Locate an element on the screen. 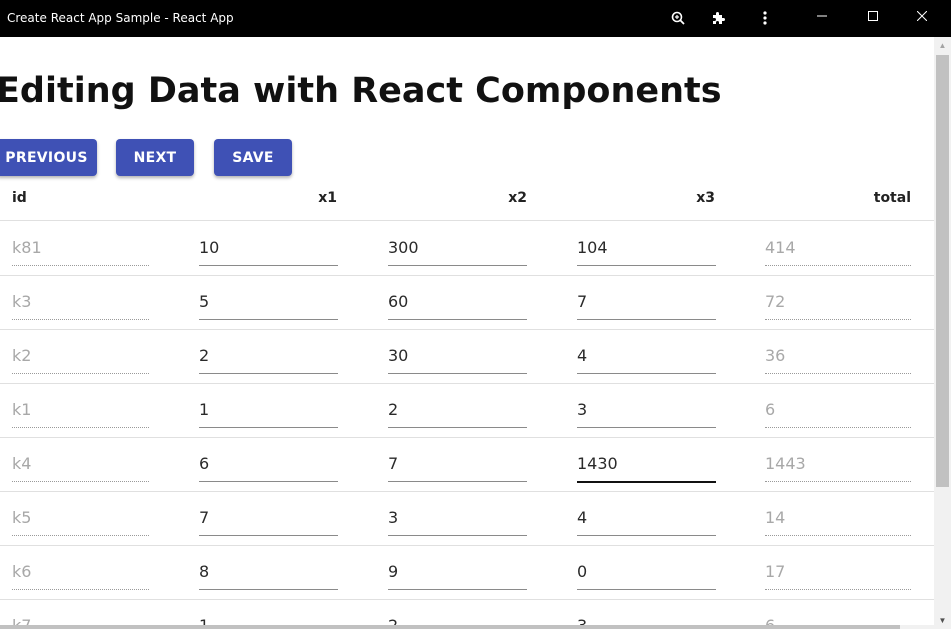  table-row: k81 10 300 104 414 is located at coordinates (467, 248).